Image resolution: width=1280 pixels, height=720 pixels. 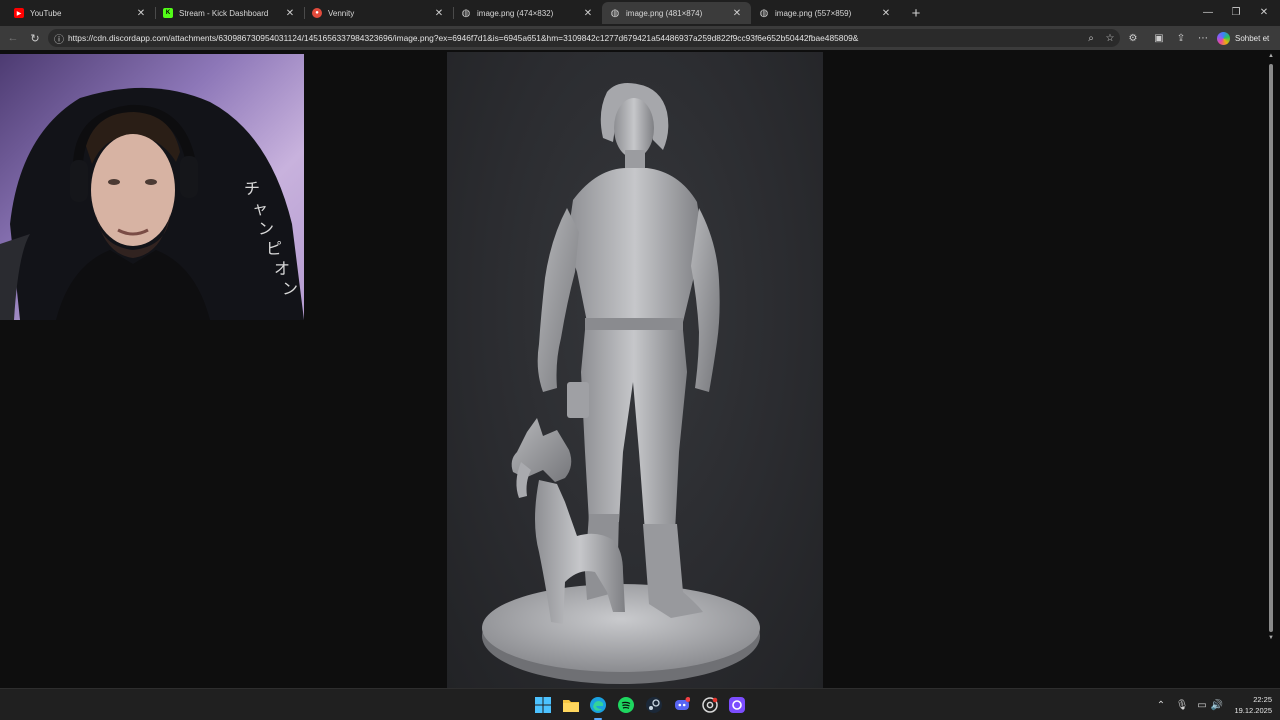 I want to click on reload-button: ↻, so click(x=35, y=38).